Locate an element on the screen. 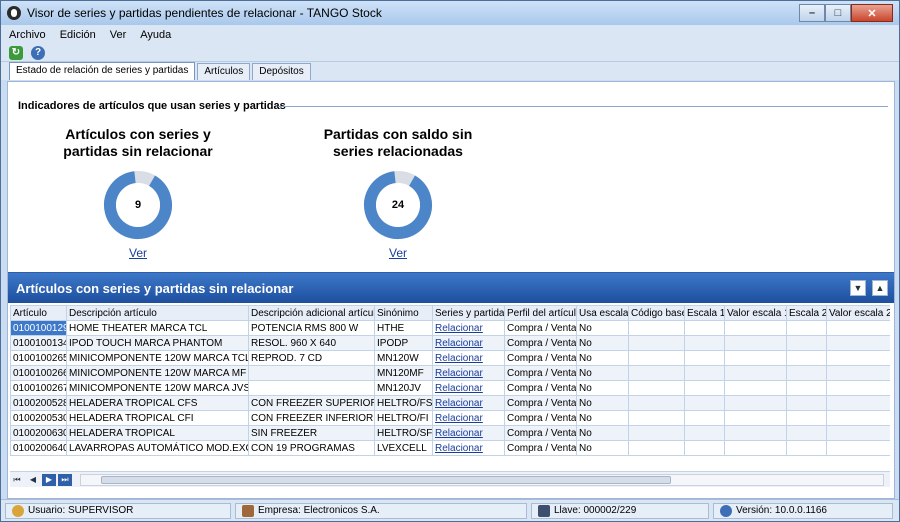 This screenshot has height=522, width=900. refresh-icon: ↻ is located at coordinates (16, 52).